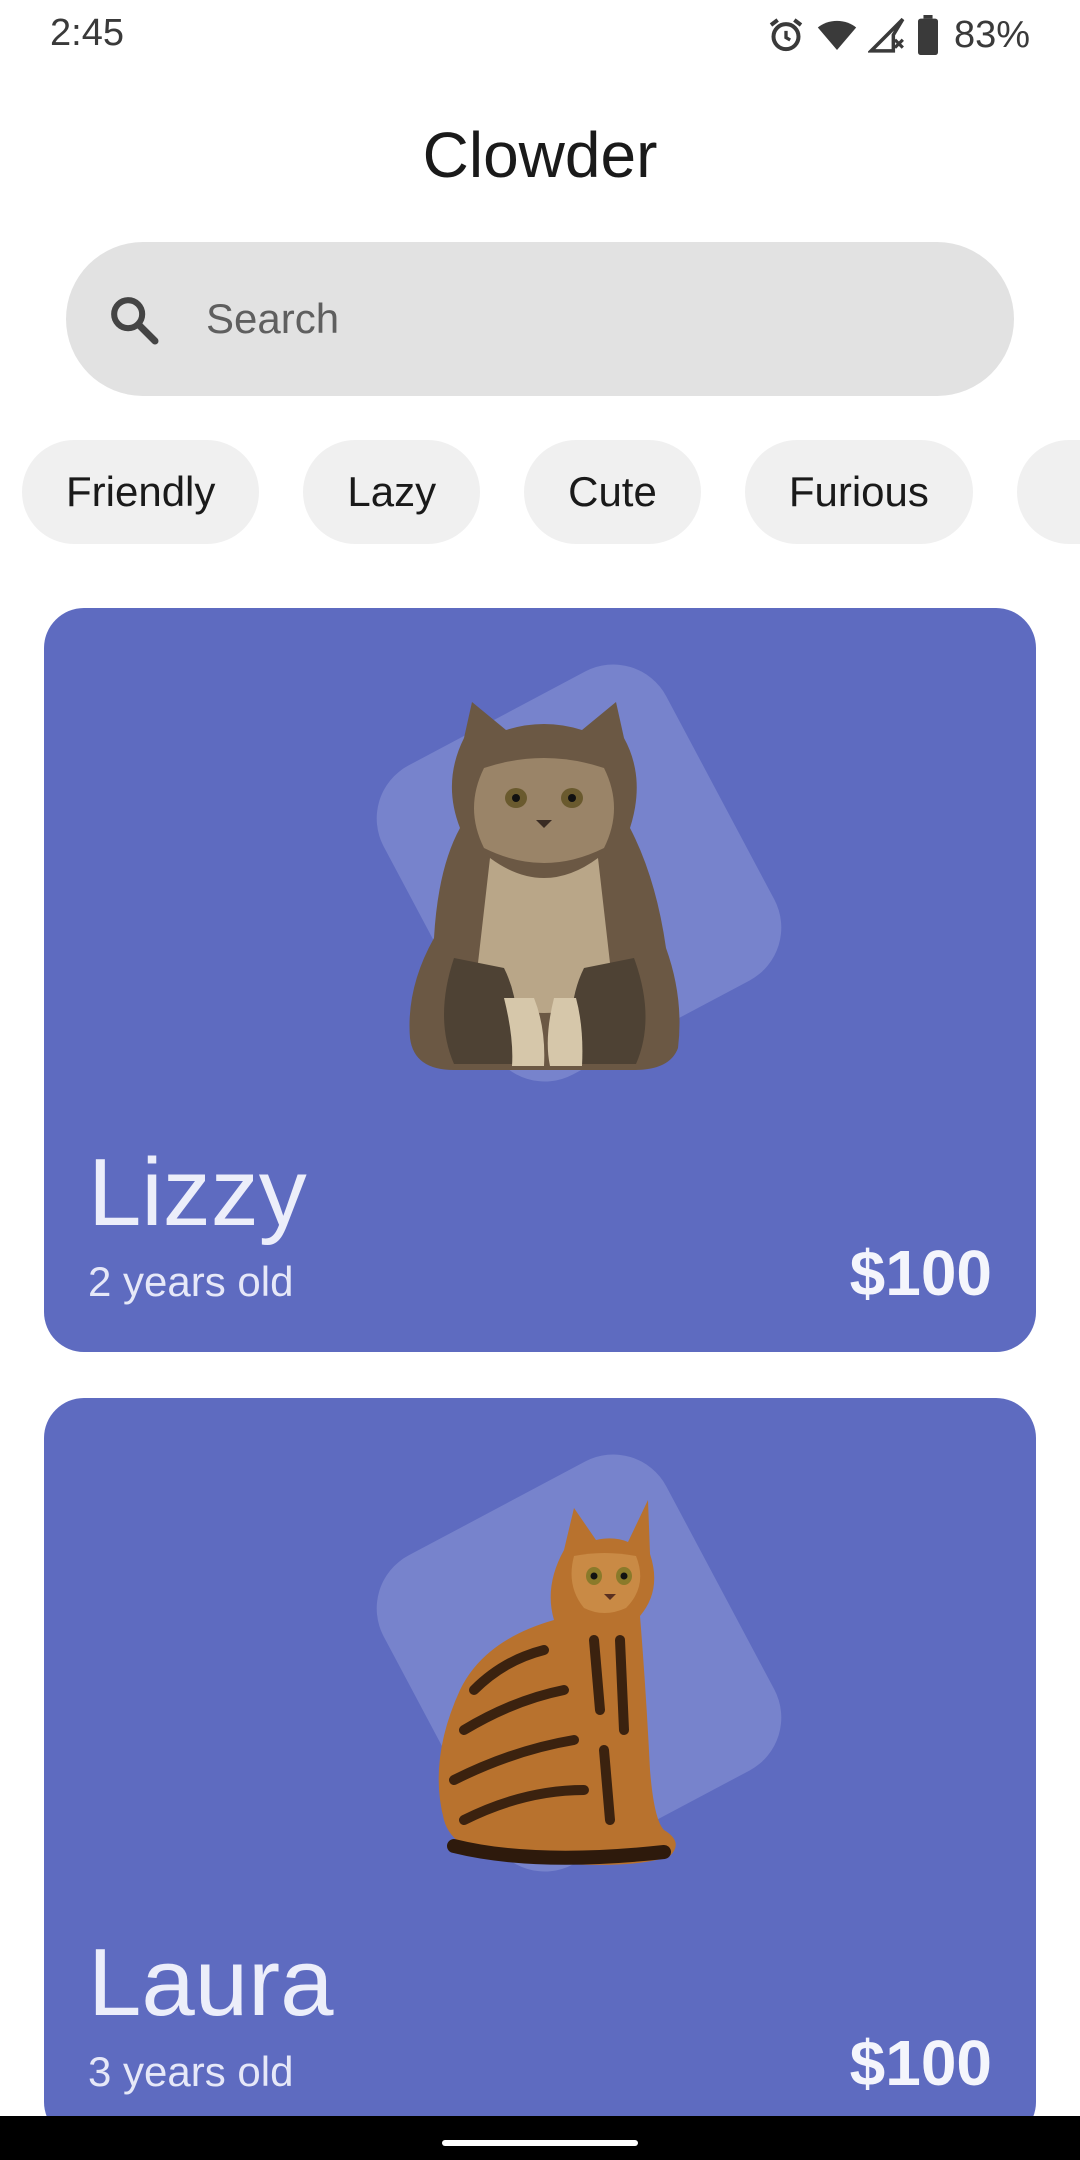 This screenshot has height=2160, width=1080. Describe the element at coordinates (540, 155) in the screenshot. I see `page-title: Clowder` at that location.